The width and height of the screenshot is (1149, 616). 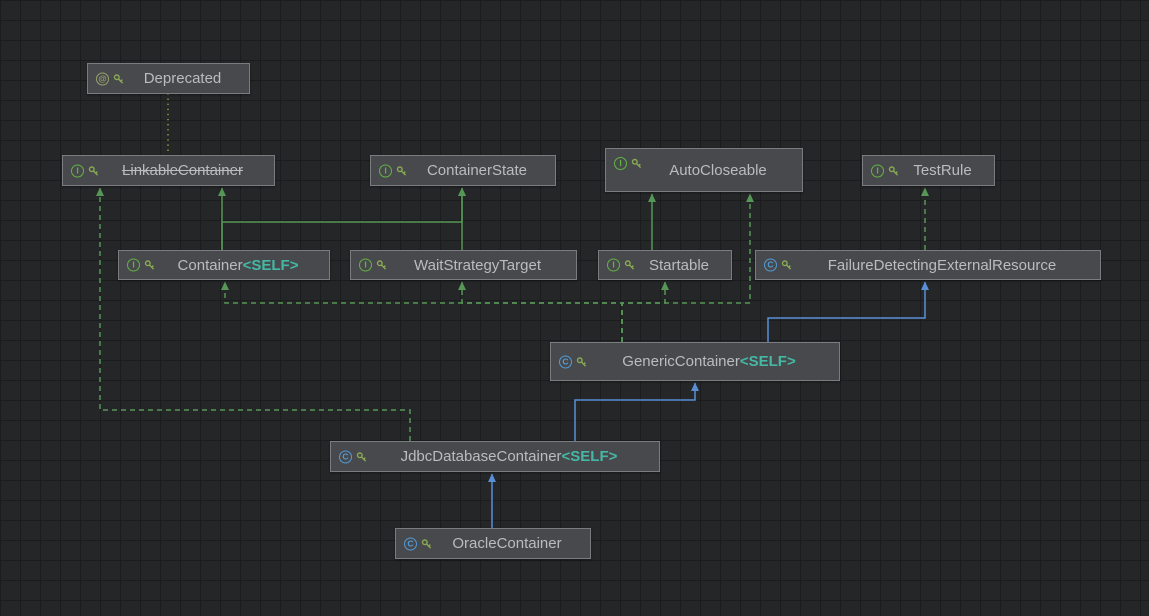 I want to click on node-linkable-container: I LinkableContainer, so click(x=168, y=170).